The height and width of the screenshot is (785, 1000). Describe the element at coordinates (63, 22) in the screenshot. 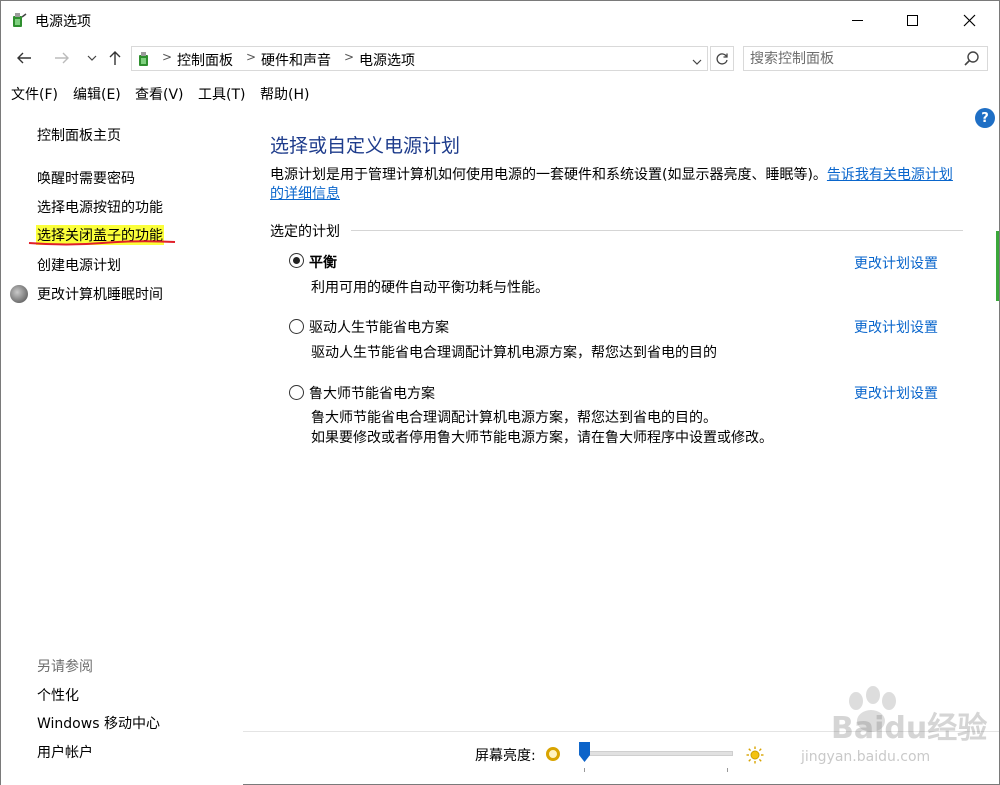

I see `window-title: 电源选项` at that location.